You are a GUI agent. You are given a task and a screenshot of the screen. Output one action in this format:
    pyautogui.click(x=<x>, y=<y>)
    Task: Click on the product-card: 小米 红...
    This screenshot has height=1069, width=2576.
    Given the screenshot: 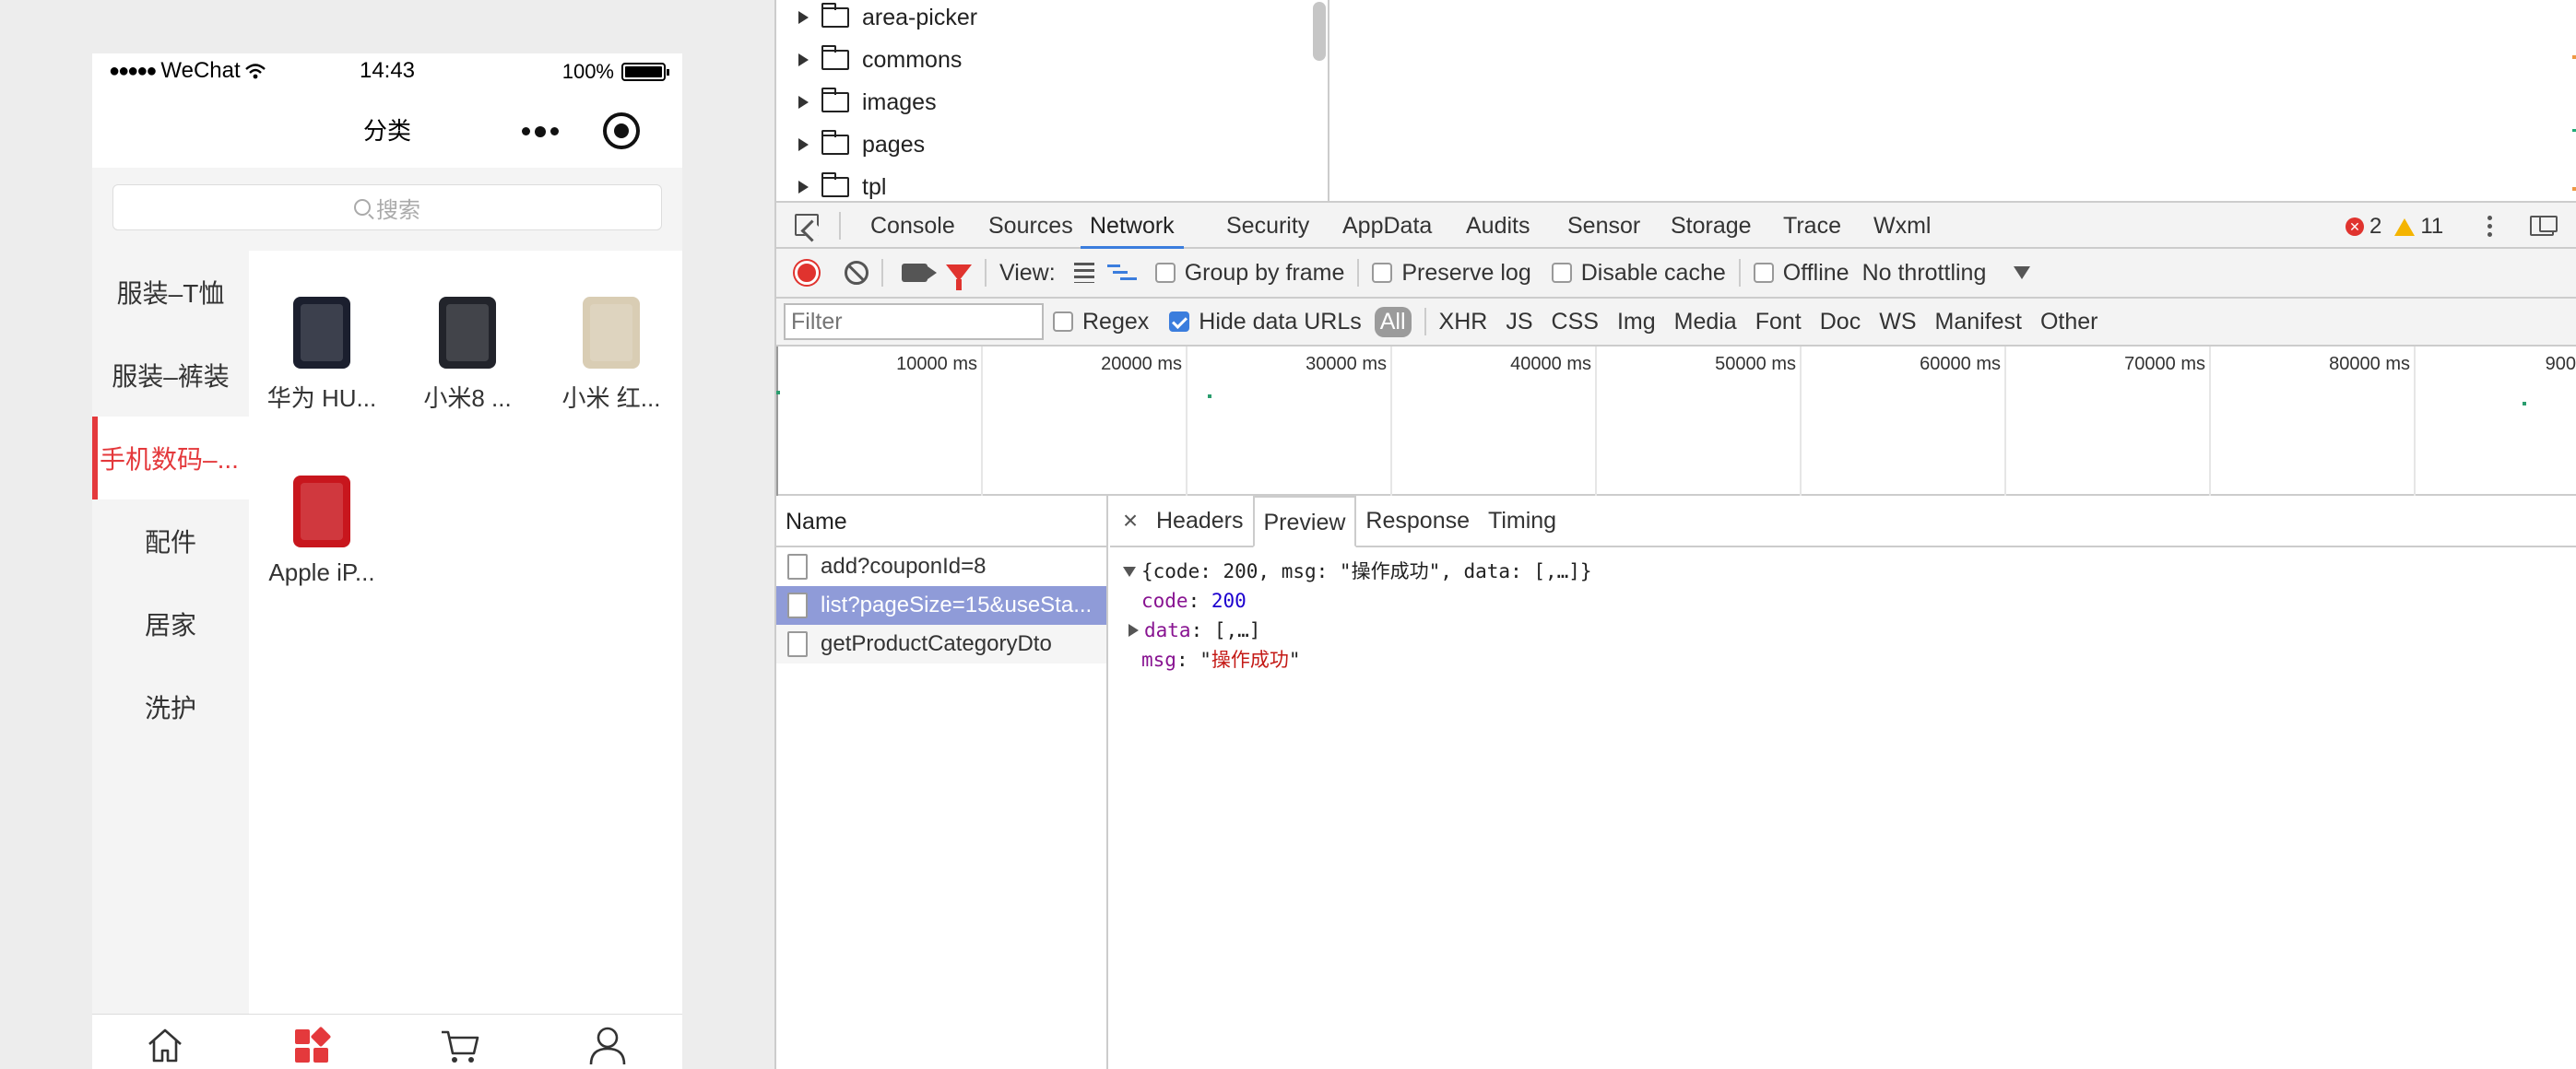 What is the action you would take?
    pyautogui.click(x=611, y=355)
    